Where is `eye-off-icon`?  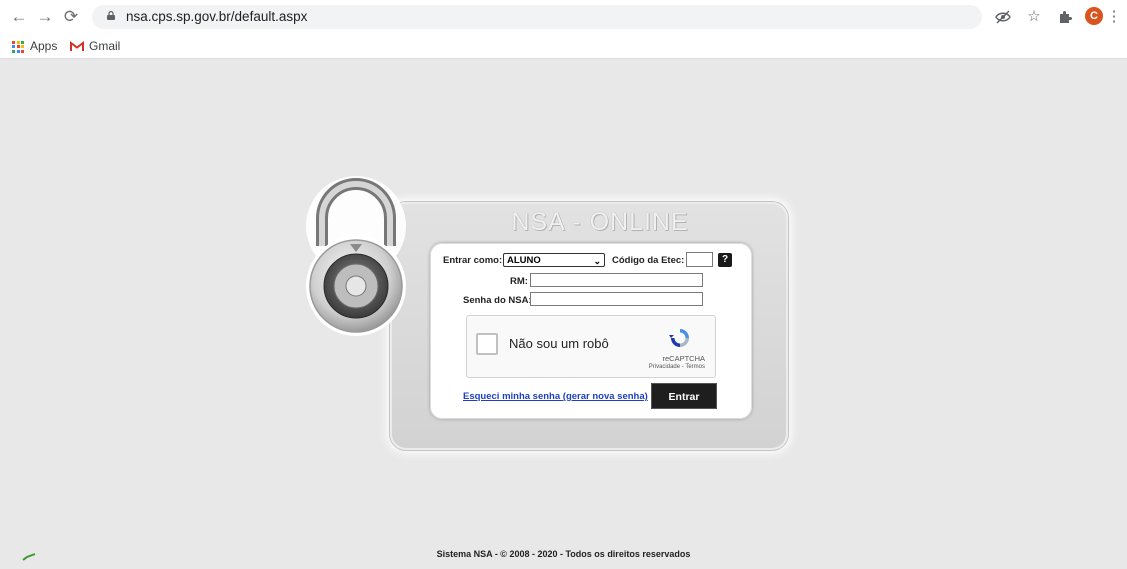 eye-off-icon is located at coordinates (1003, 17).